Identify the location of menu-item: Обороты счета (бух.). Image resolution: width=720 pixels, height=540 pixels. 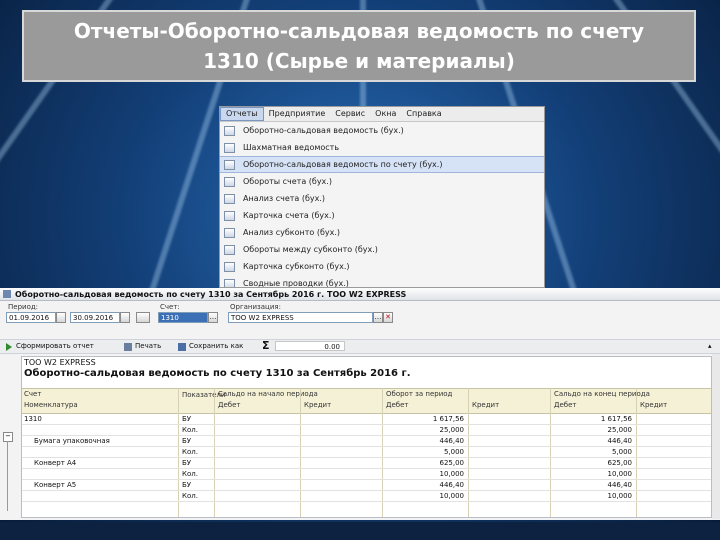
(382, 181).